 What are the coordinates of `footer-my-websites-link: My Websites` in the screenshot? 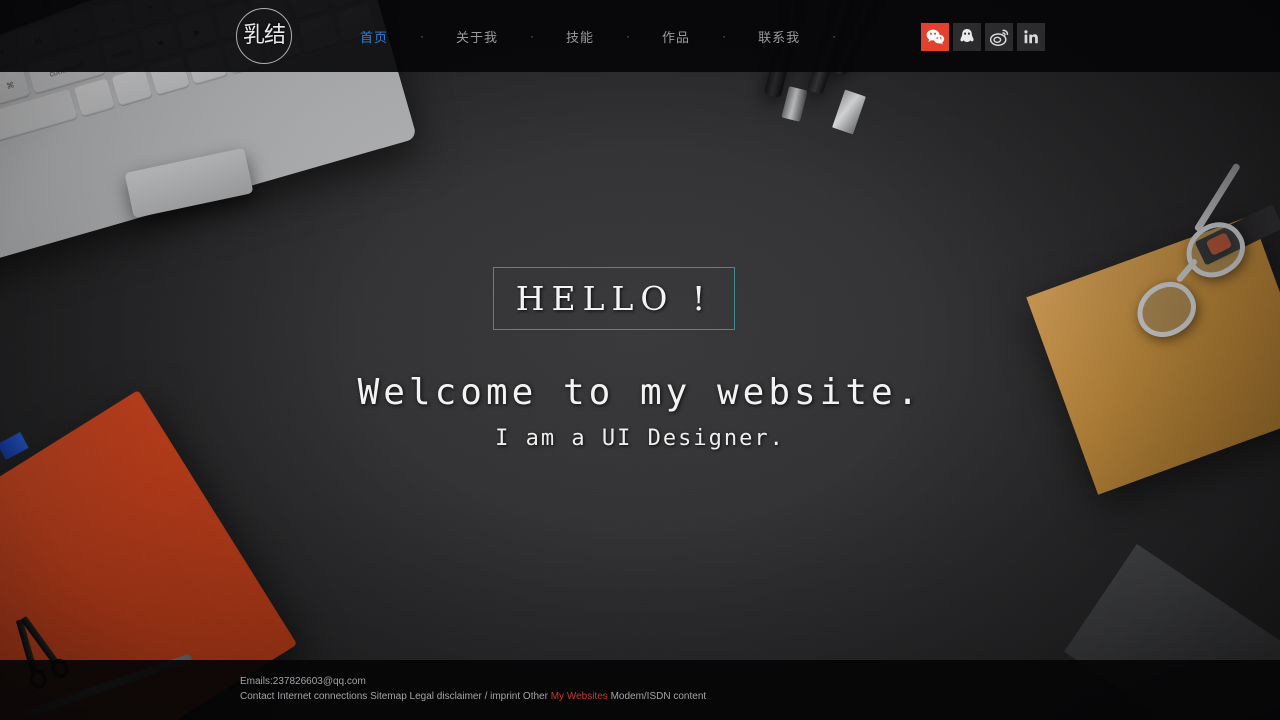 It's located at (579, 696).